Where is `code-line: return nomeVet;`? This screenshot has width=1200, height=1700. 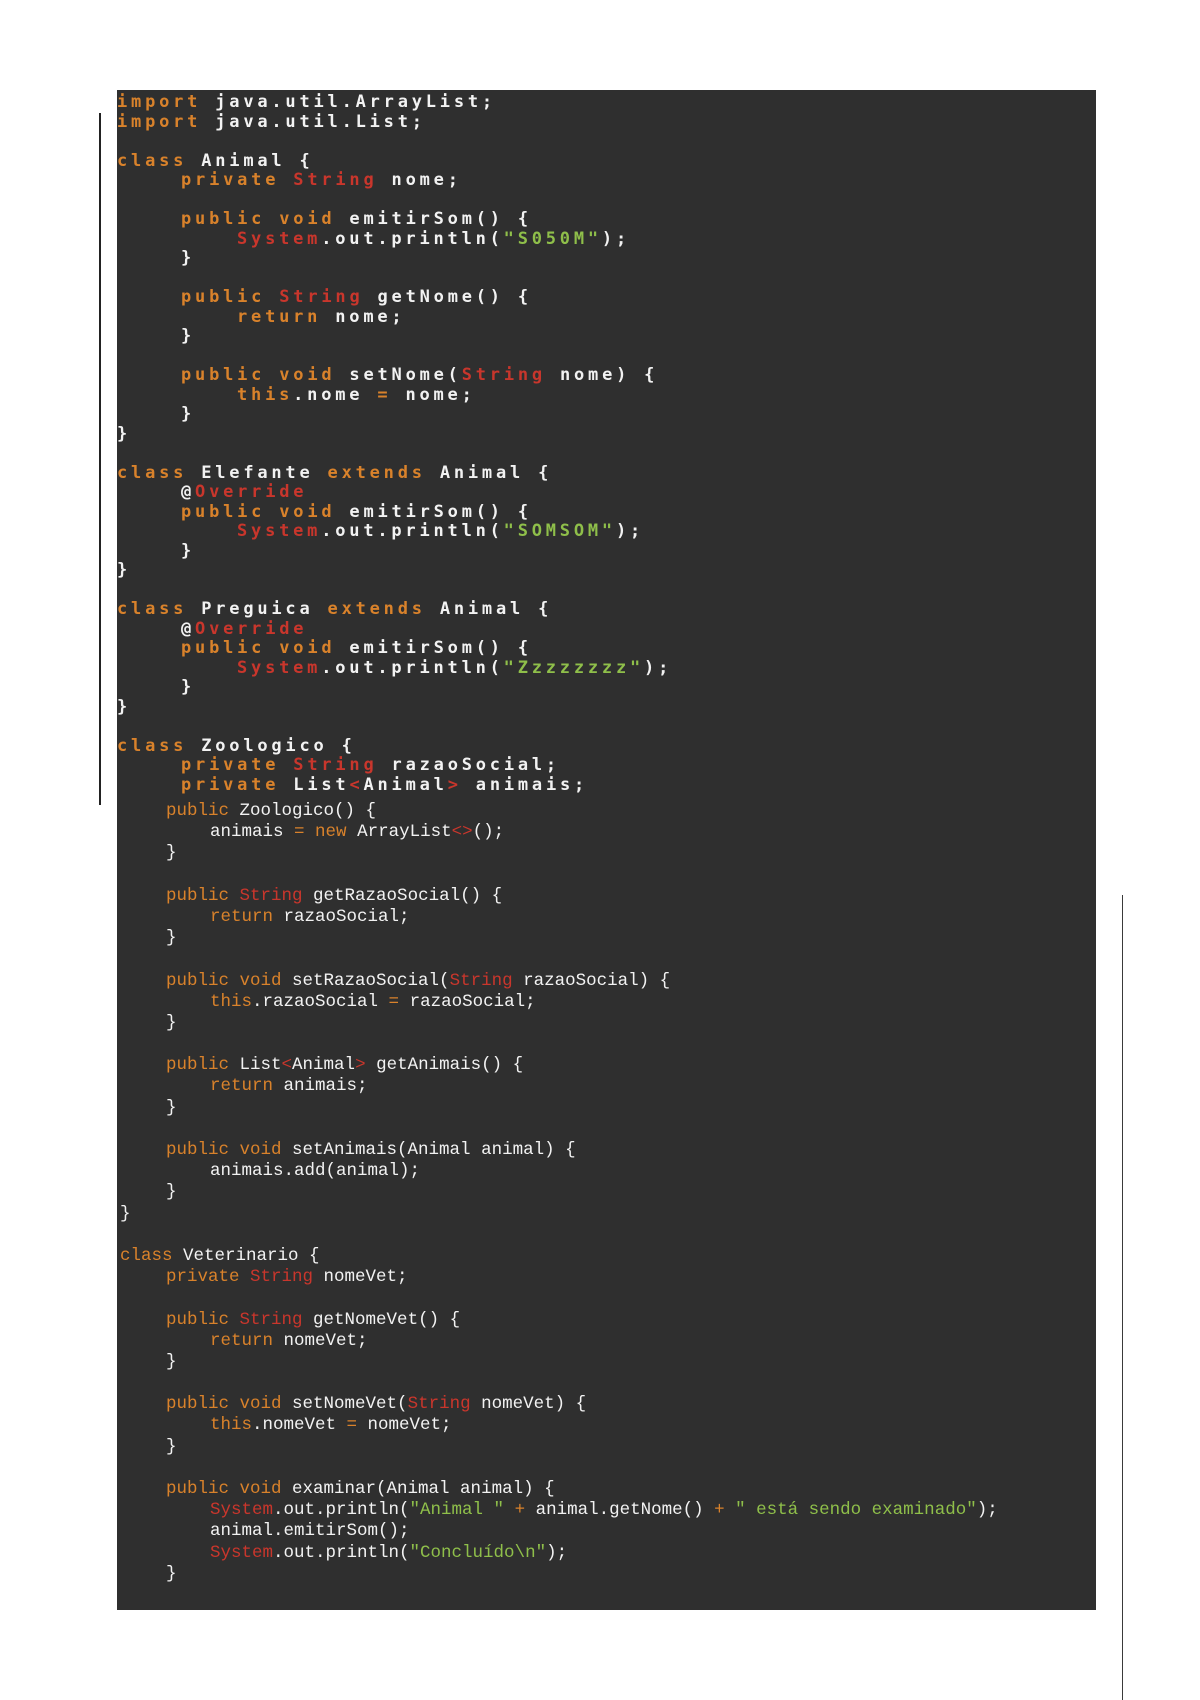
code-line: return nomeVet; is located at coordinates (606, 1341).